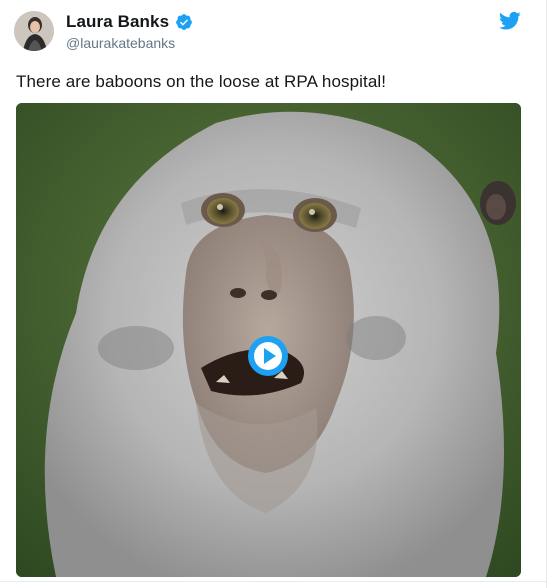 This screenshot has height=588, width=547. What do you see at coordinates (273, 581) in the screenshot?
I see `card-divider` at bounding box center [273, 581].